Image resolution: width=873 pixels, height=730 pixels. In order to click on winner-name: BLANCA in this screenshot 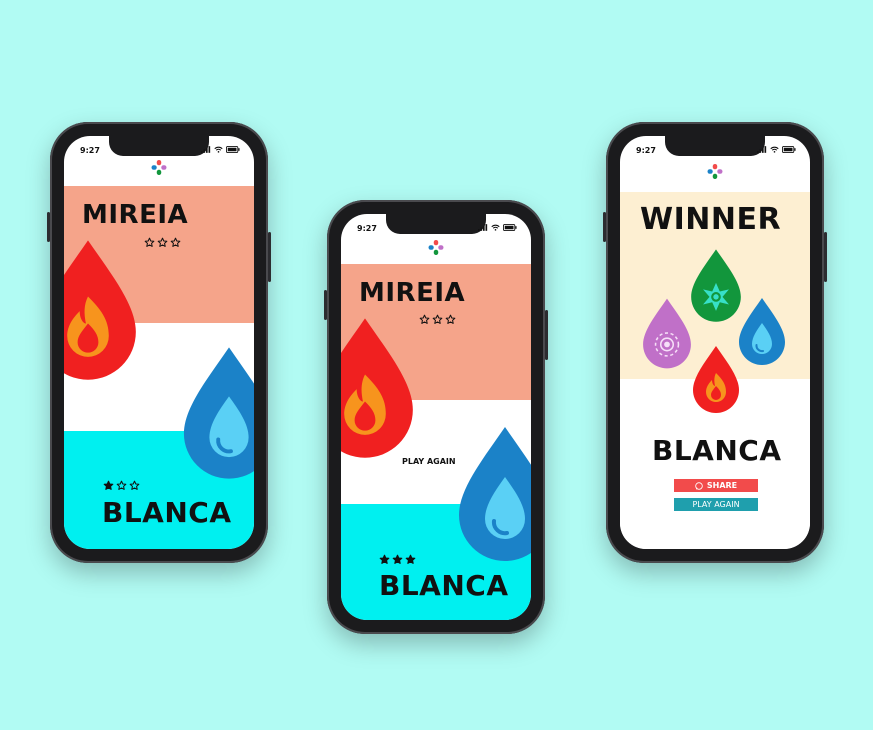, I will do `click(717, 450)`.